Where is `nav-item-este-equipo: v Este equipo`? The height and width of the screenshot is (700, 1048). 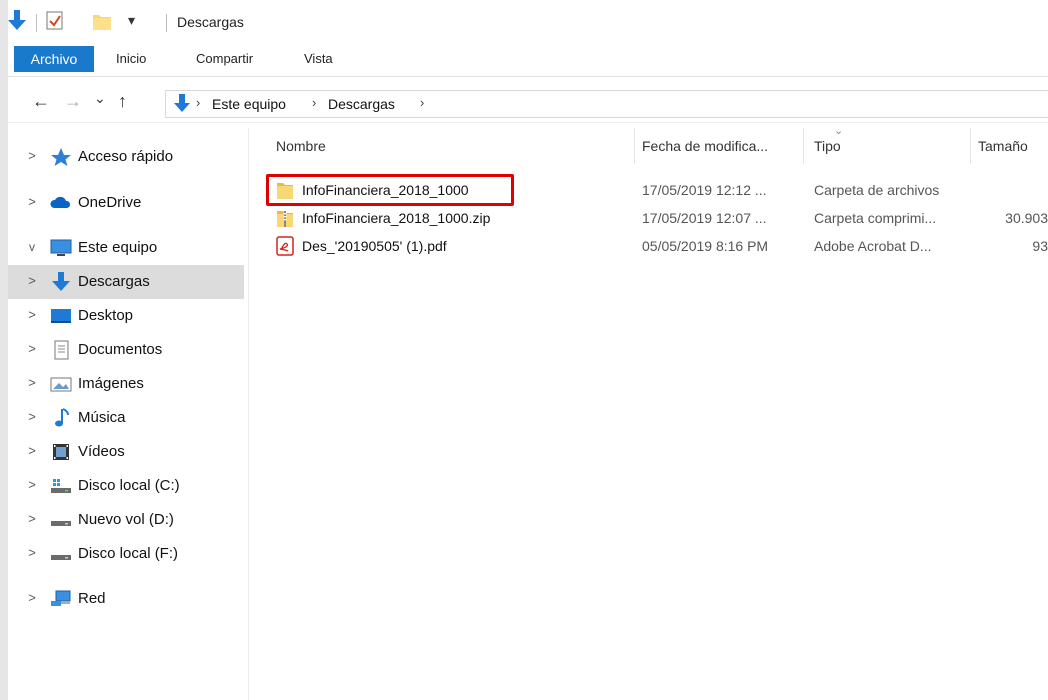
nav-item-este-equipo: v Este equipo is located at coordinates (126, 248).